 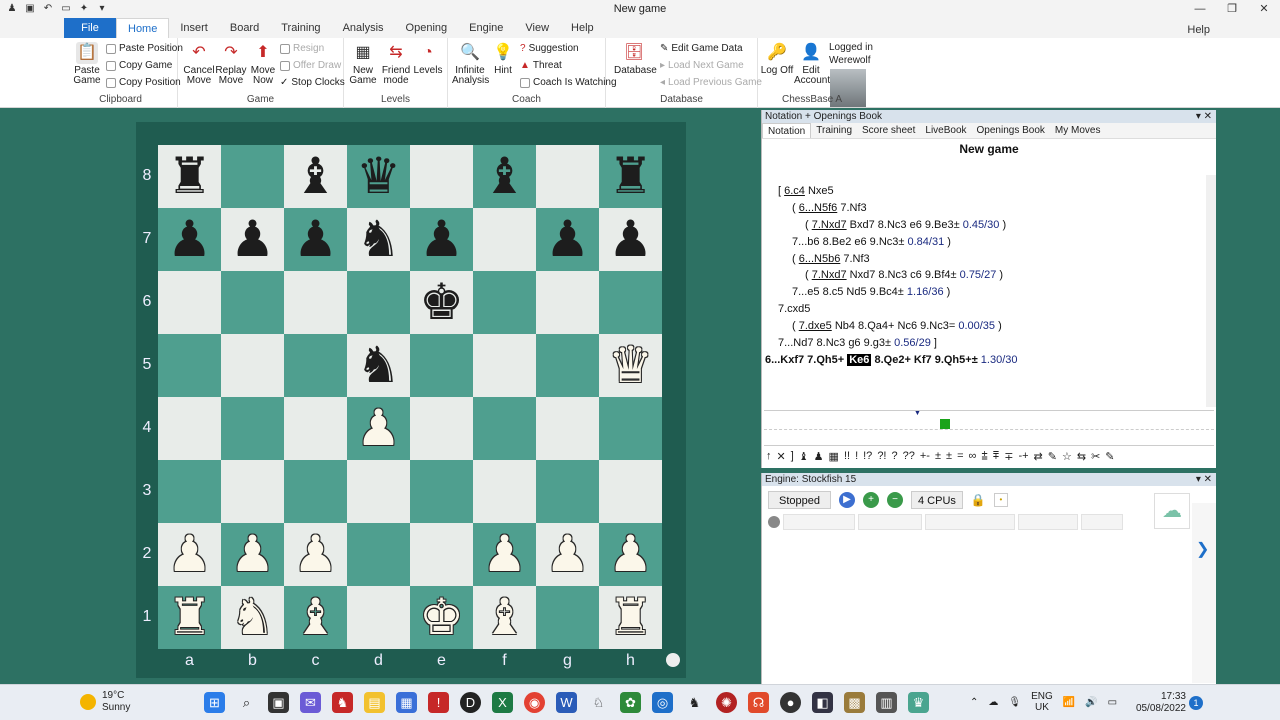 I want to click on square-f1: ♝, so click(x=504, y=617).